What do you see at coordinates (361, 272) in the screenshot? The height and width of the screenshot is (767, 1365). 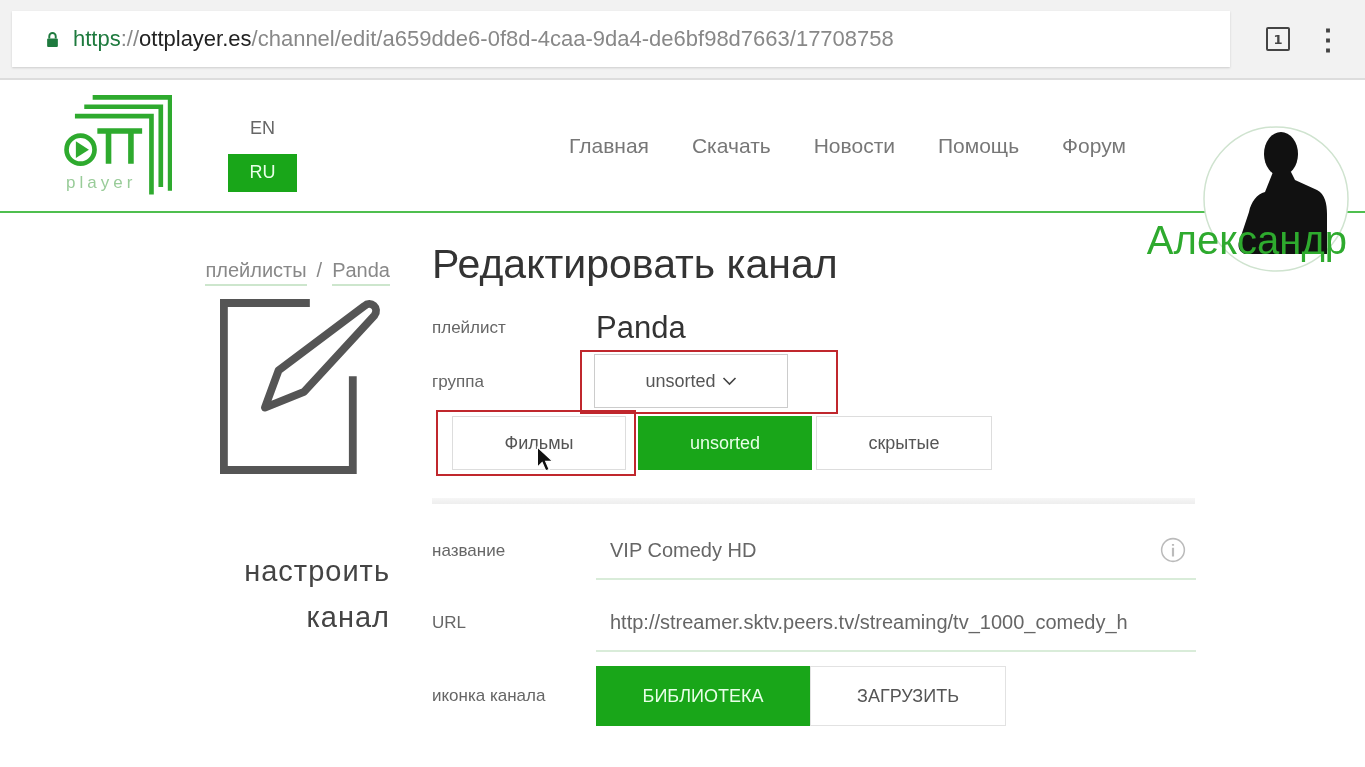 I see `breadcrumb-link: Panda` at bounding box center [361, 272].